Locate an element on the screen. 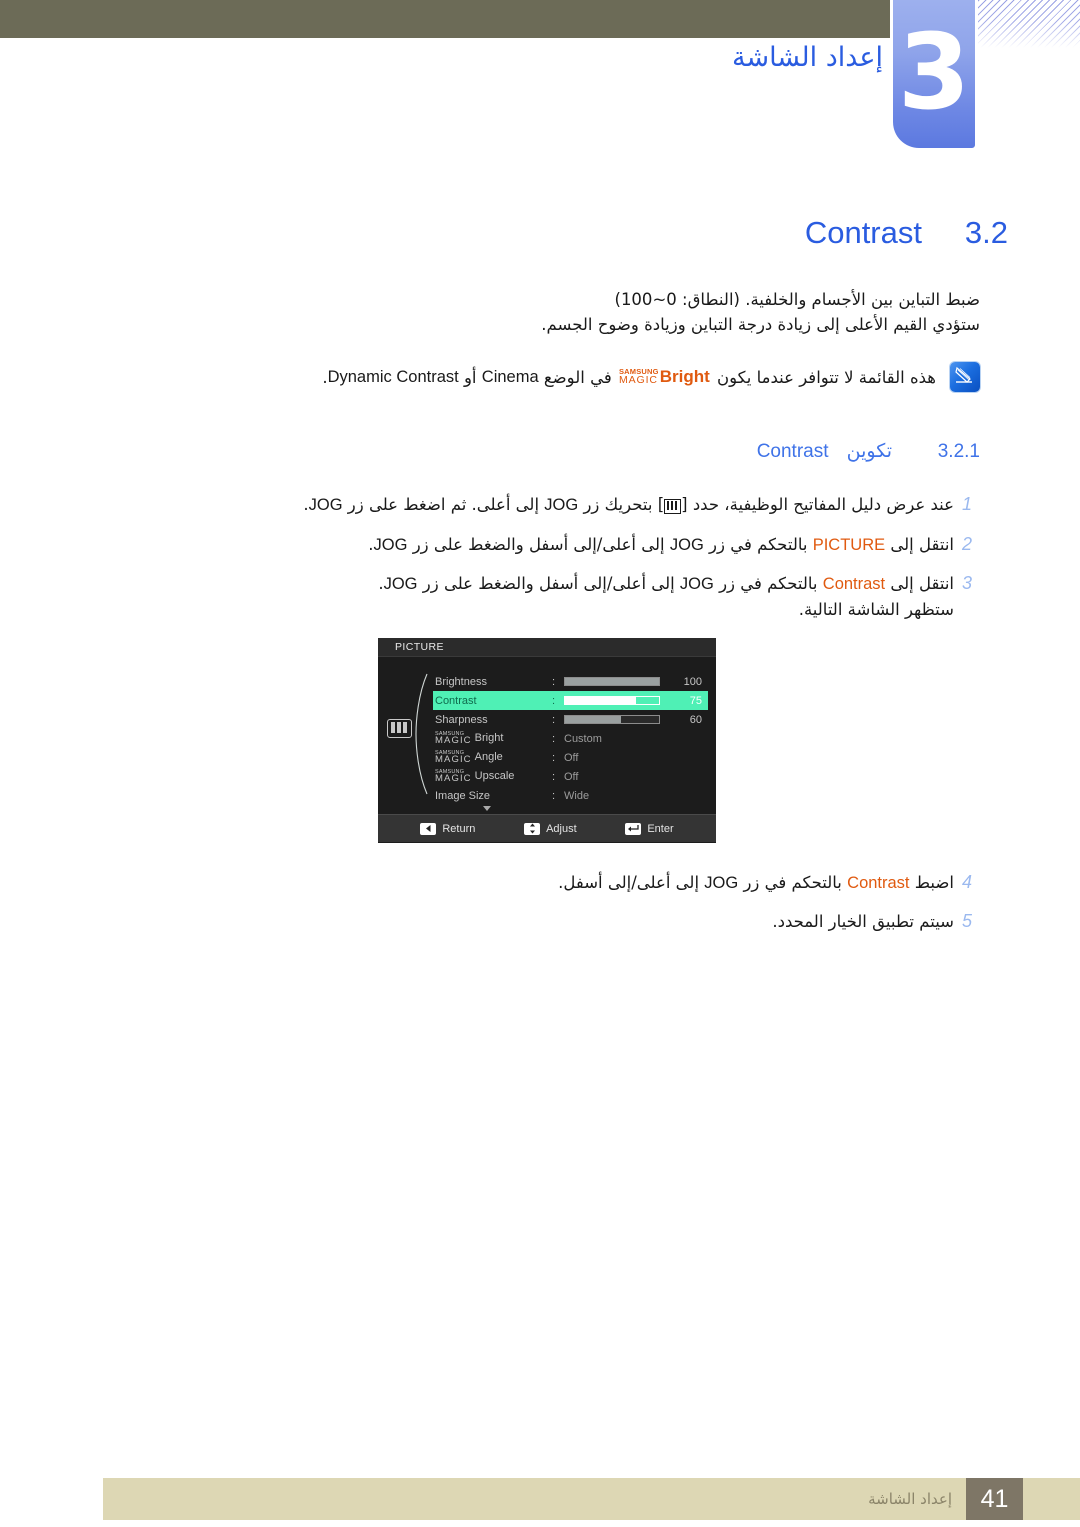 The height and width of the screenshot is (1527, 1080). note-pen-icon is located at coordinates (965, 377).